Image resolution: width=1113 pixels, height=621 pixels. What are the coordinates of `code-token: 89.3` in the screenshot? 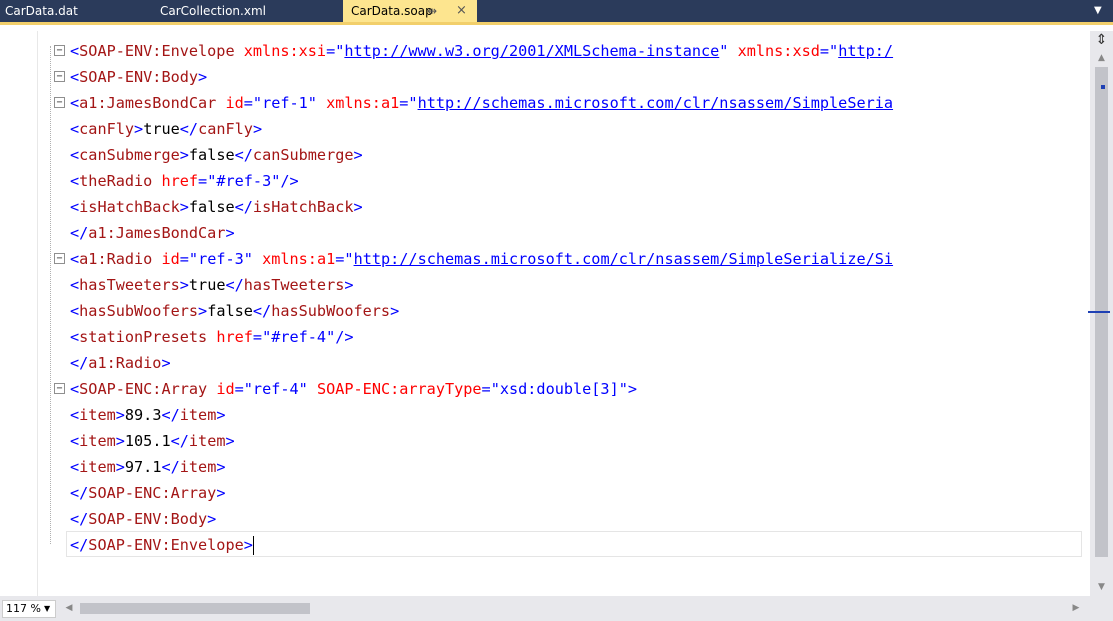 It's located at (143, 415).